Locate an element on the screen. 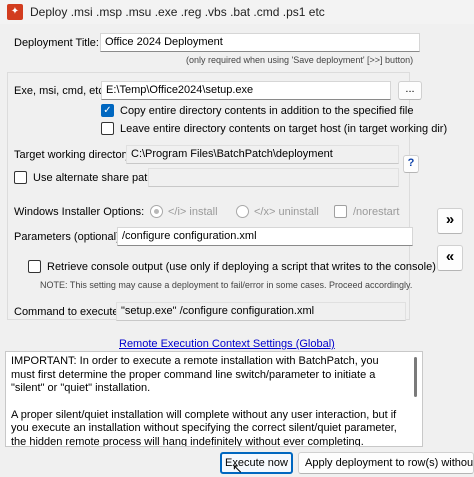  parameters-label: Parameters (optional): is located at coordinates (68, 237).